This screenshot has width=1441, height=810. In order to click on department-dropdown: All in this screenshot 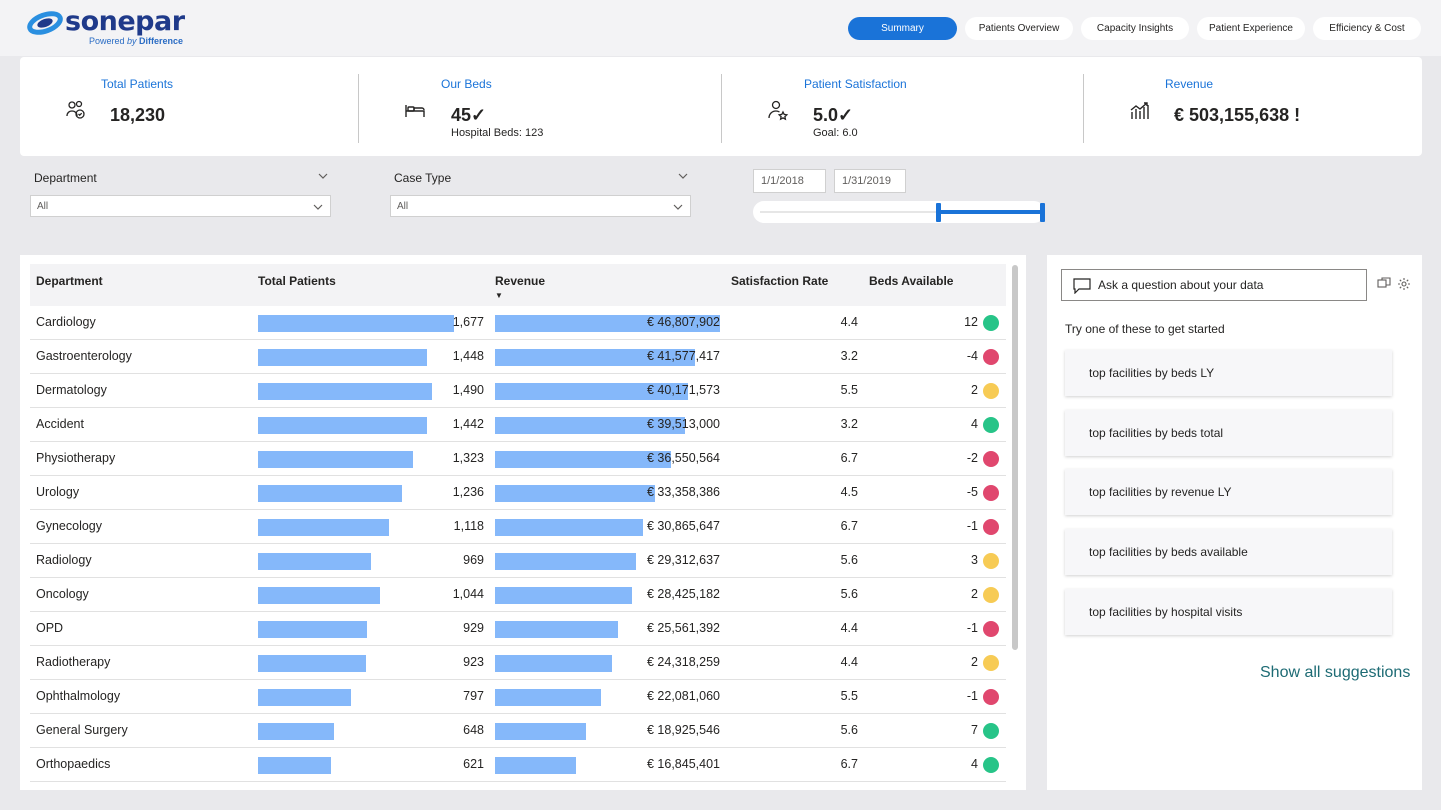, I will do `click(180, 206)`.